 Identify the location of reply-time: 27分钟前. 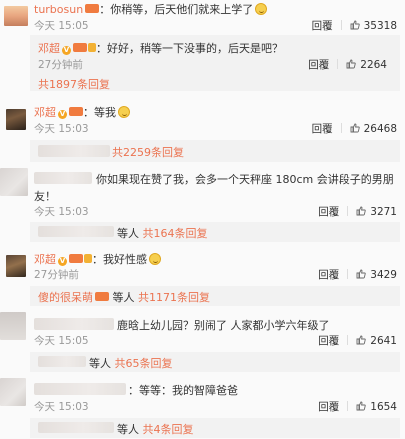
(60, 65).